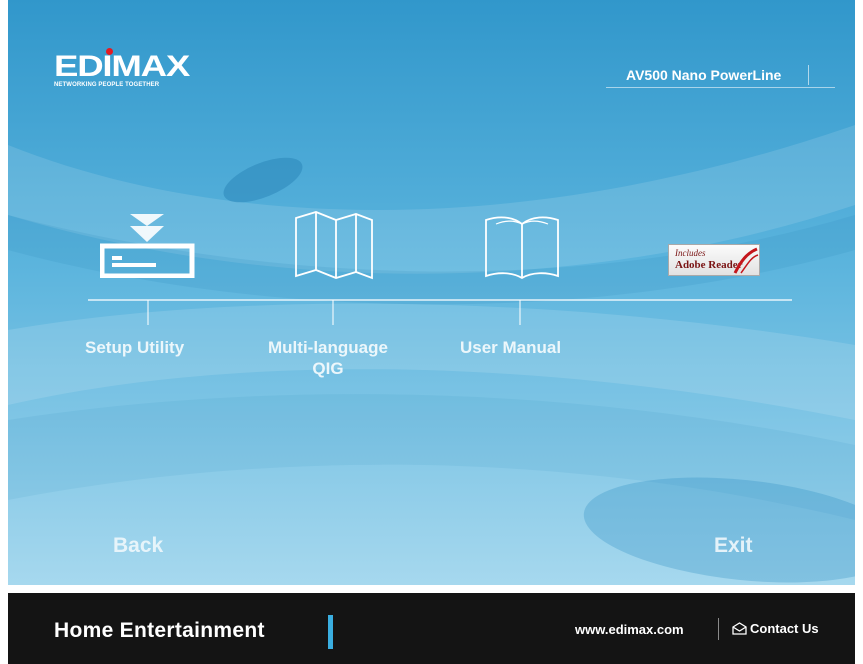 The image size is (863, 664). I want to click on folded-map-icon, so click(333, 245).